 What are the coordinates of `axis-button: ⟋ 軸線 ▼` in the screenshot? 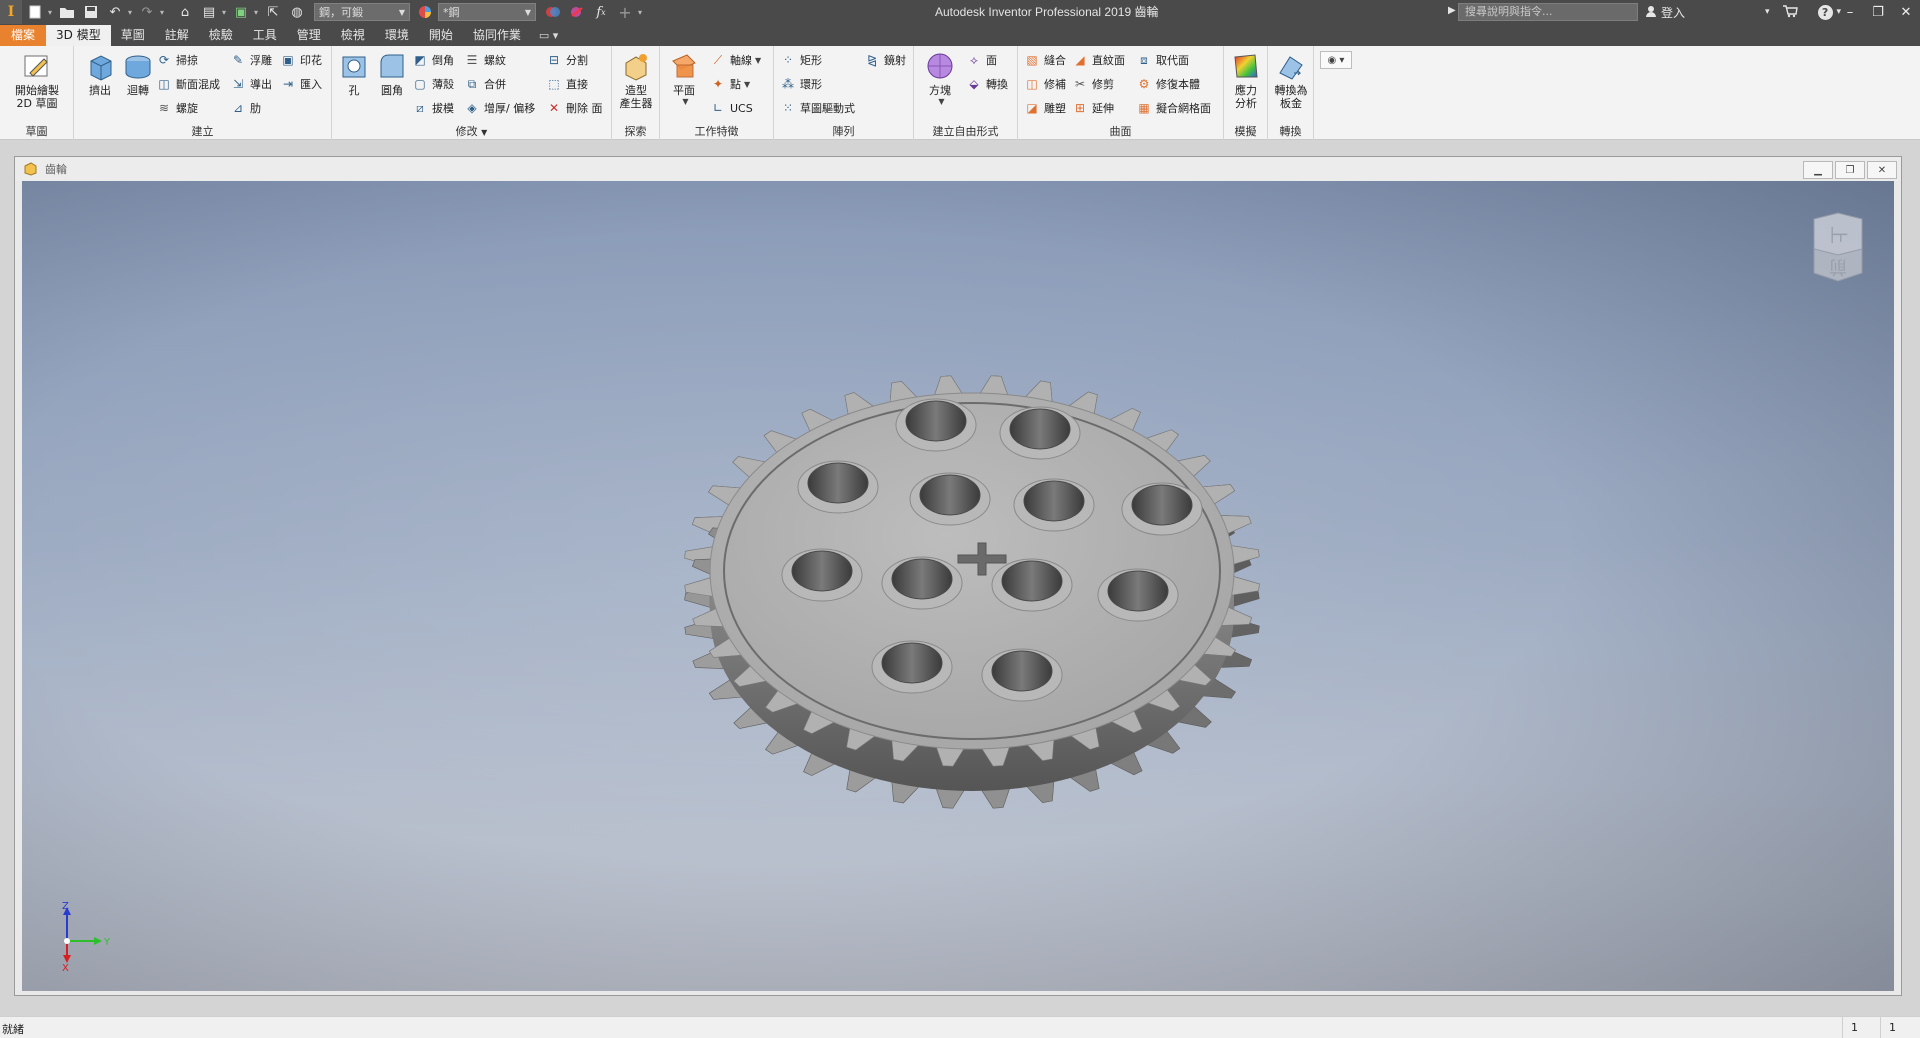 It's located at (735, 60).